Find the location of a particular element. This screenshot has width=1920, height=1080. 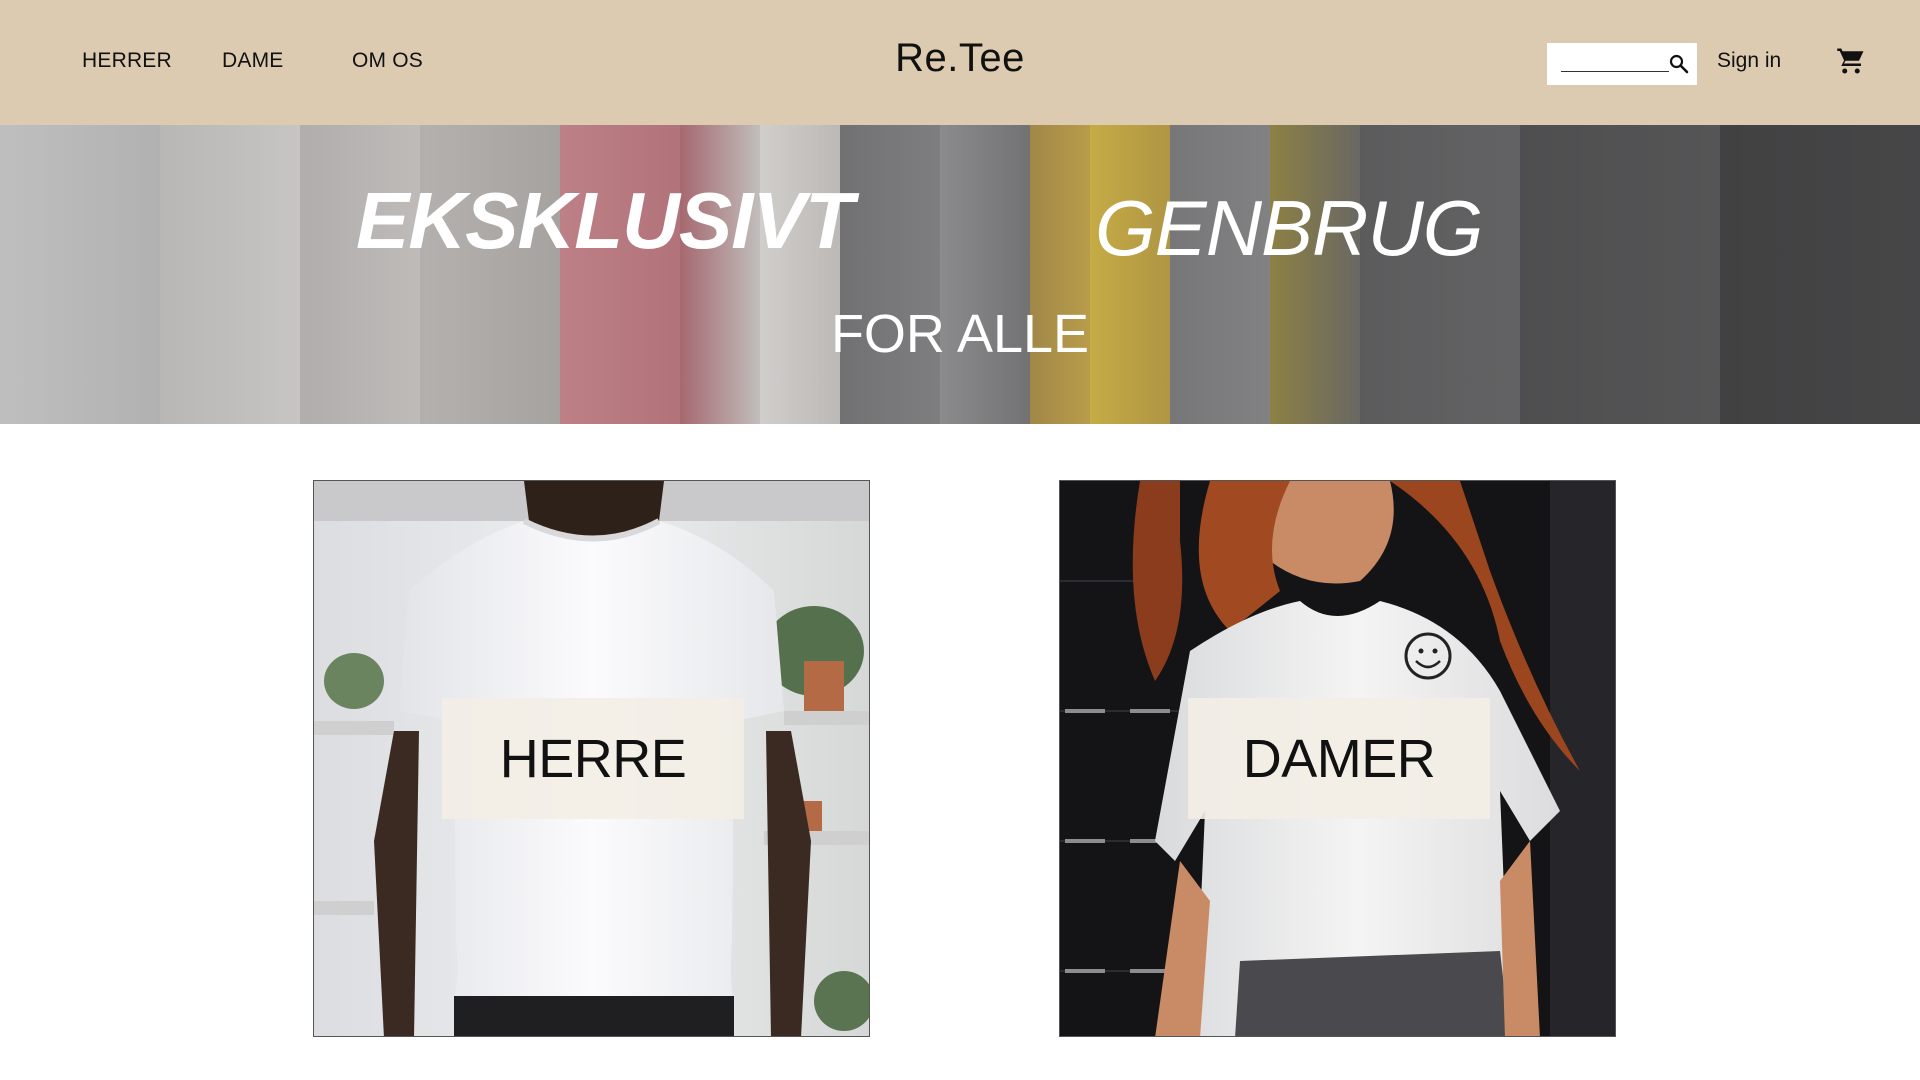

search-input is located at coordinates (1613, 61).